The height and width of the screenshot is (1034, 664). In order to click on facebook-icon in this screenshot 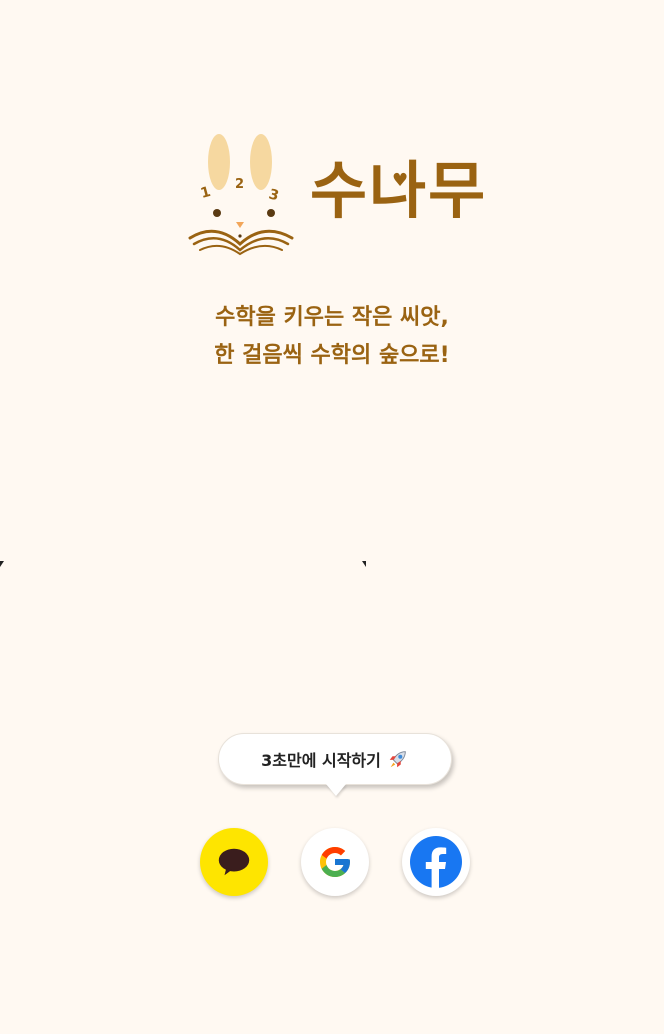, I will do `click(436, 862)`.